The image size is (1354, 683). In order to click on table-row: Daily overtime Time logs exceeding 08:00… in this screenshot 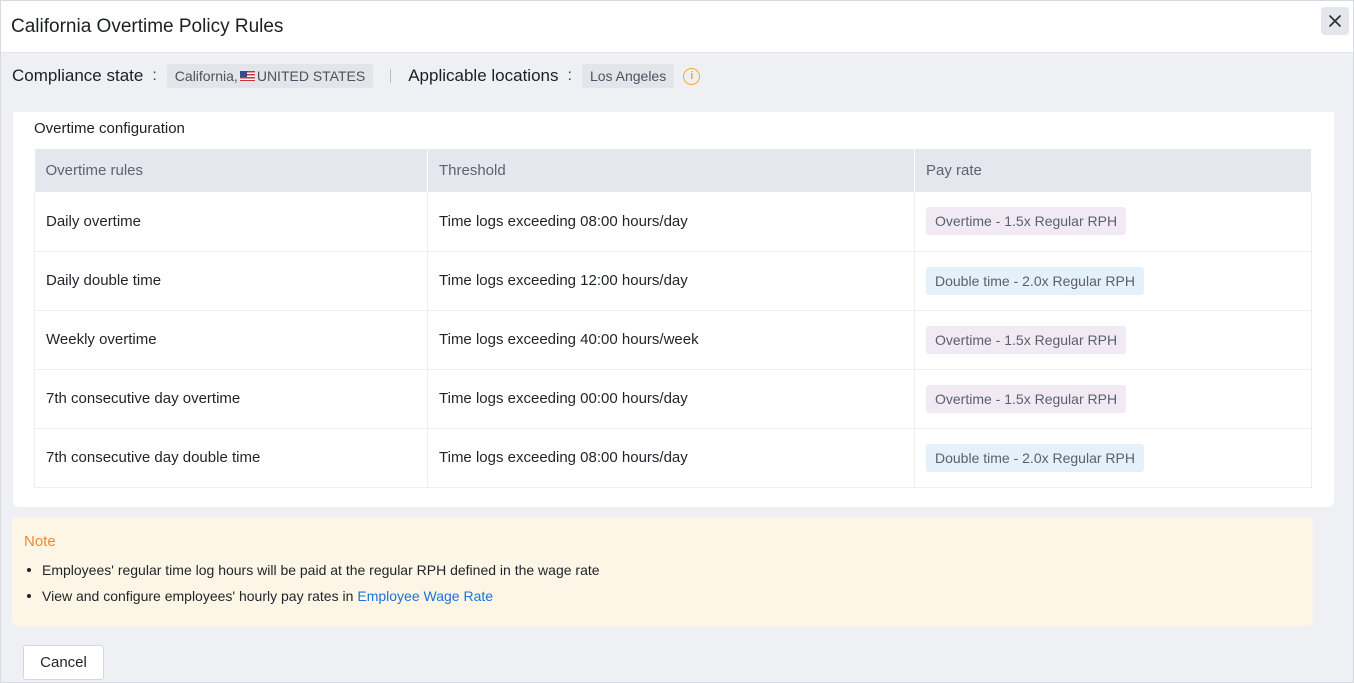, I will do `click(673, 222)`.